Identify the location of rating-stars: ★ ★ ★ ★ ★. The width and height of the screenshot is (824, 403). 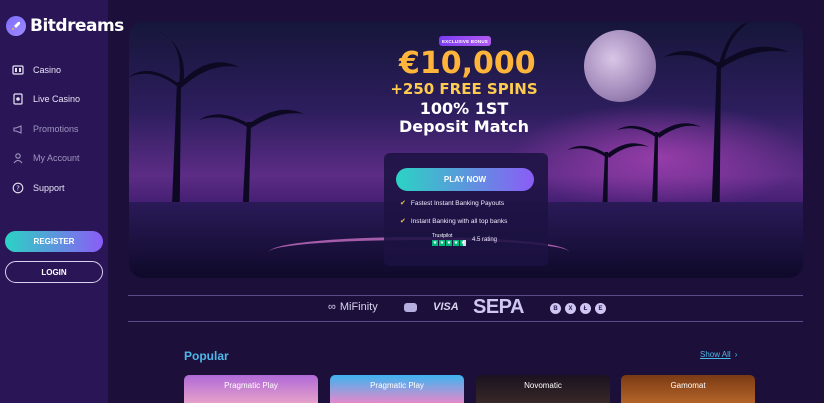
(449, 243).